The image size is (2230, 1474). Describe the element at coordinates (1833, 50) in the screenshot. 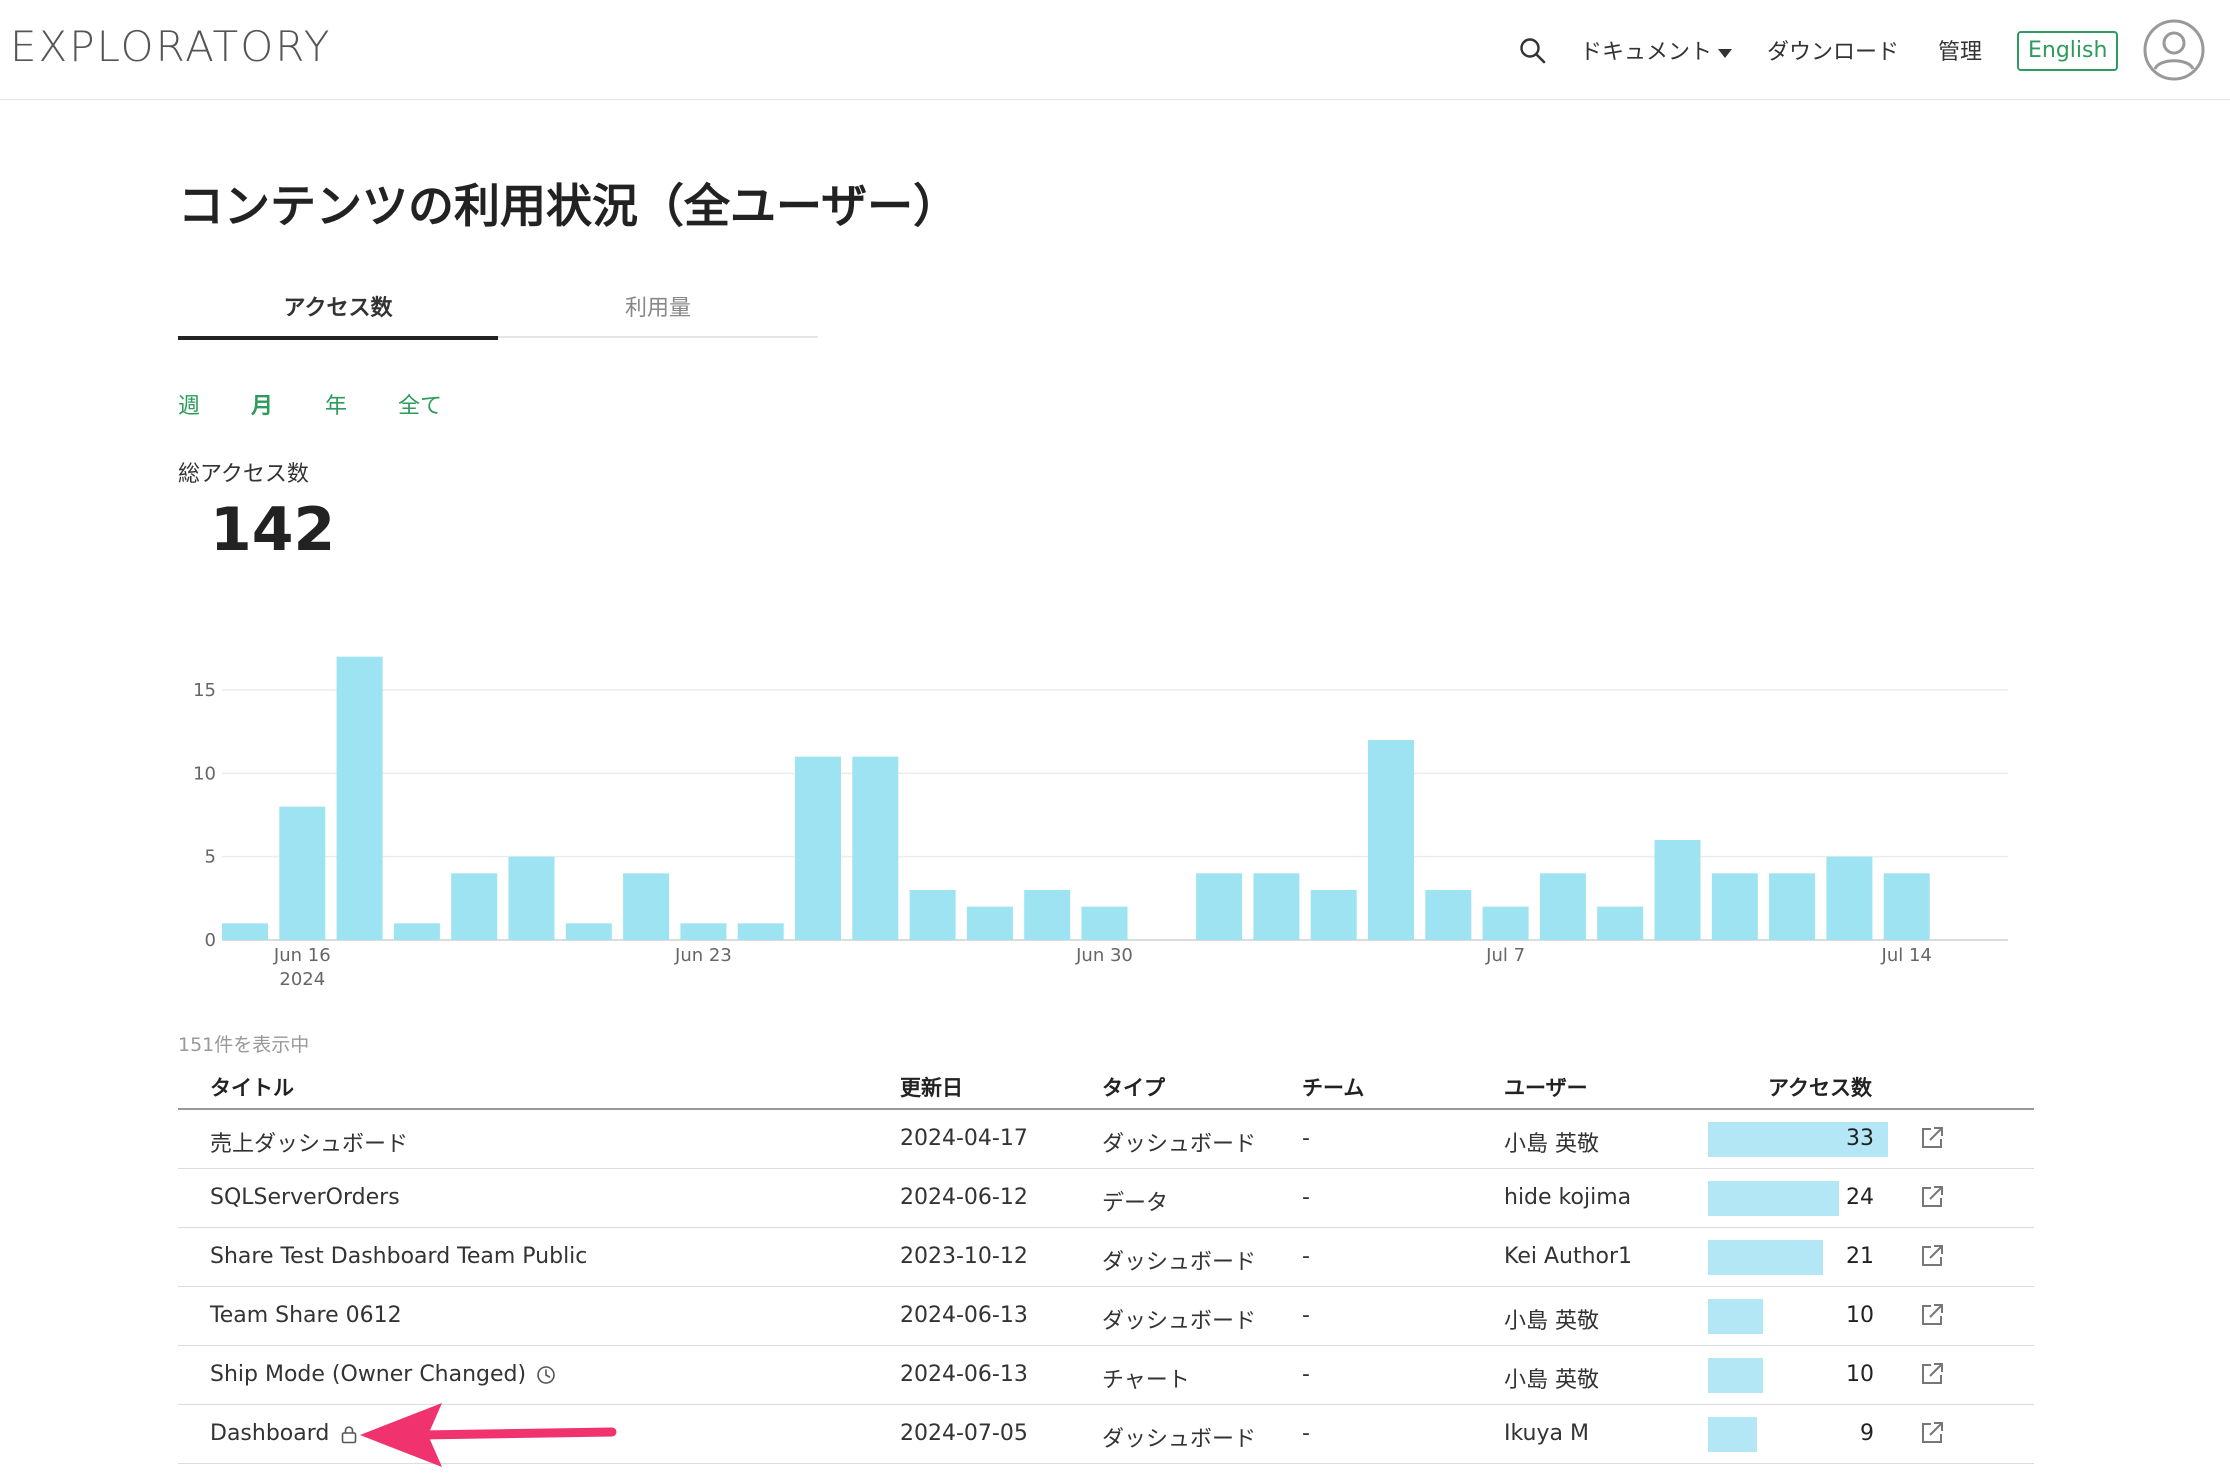

I see `nav-download-link: ダウンロード` at that location.